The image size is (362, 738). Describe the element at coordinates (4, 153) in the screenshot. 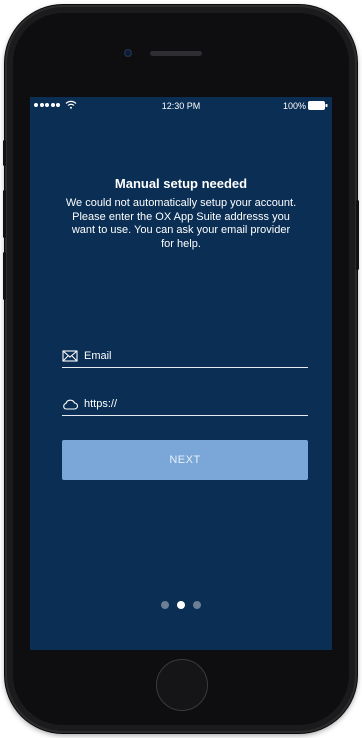

I see `mute-switch` at that location.